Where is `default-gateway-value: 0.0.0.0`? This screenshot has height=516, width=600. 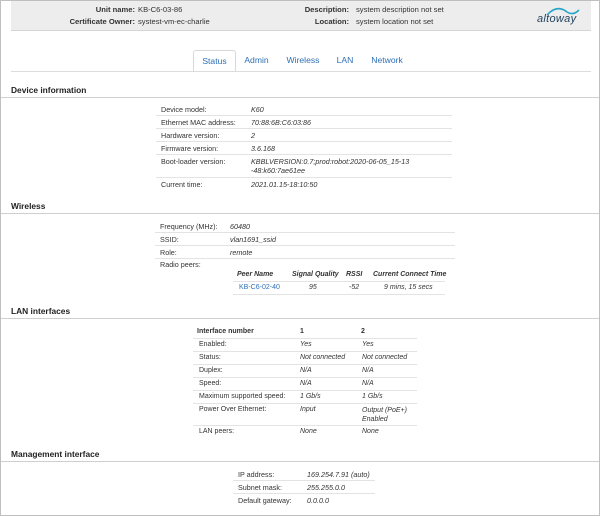
default-gateway-value: 0.0.0.0 is located at coordinates (318, 500).